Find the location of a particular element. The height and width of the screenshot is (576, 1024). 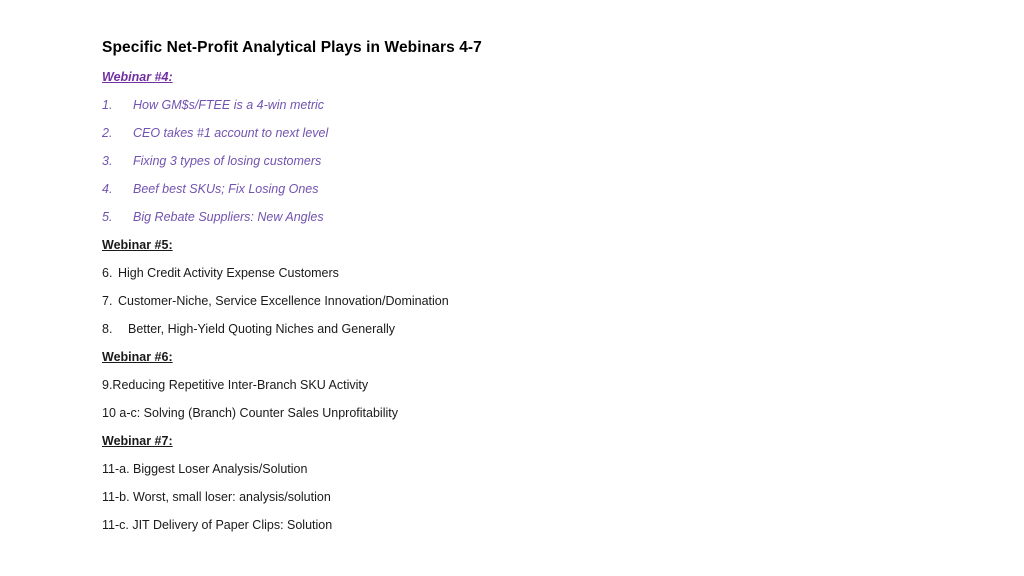

section-heading-webinar-6: Webinar #6: is located at coordinates (137, 357).